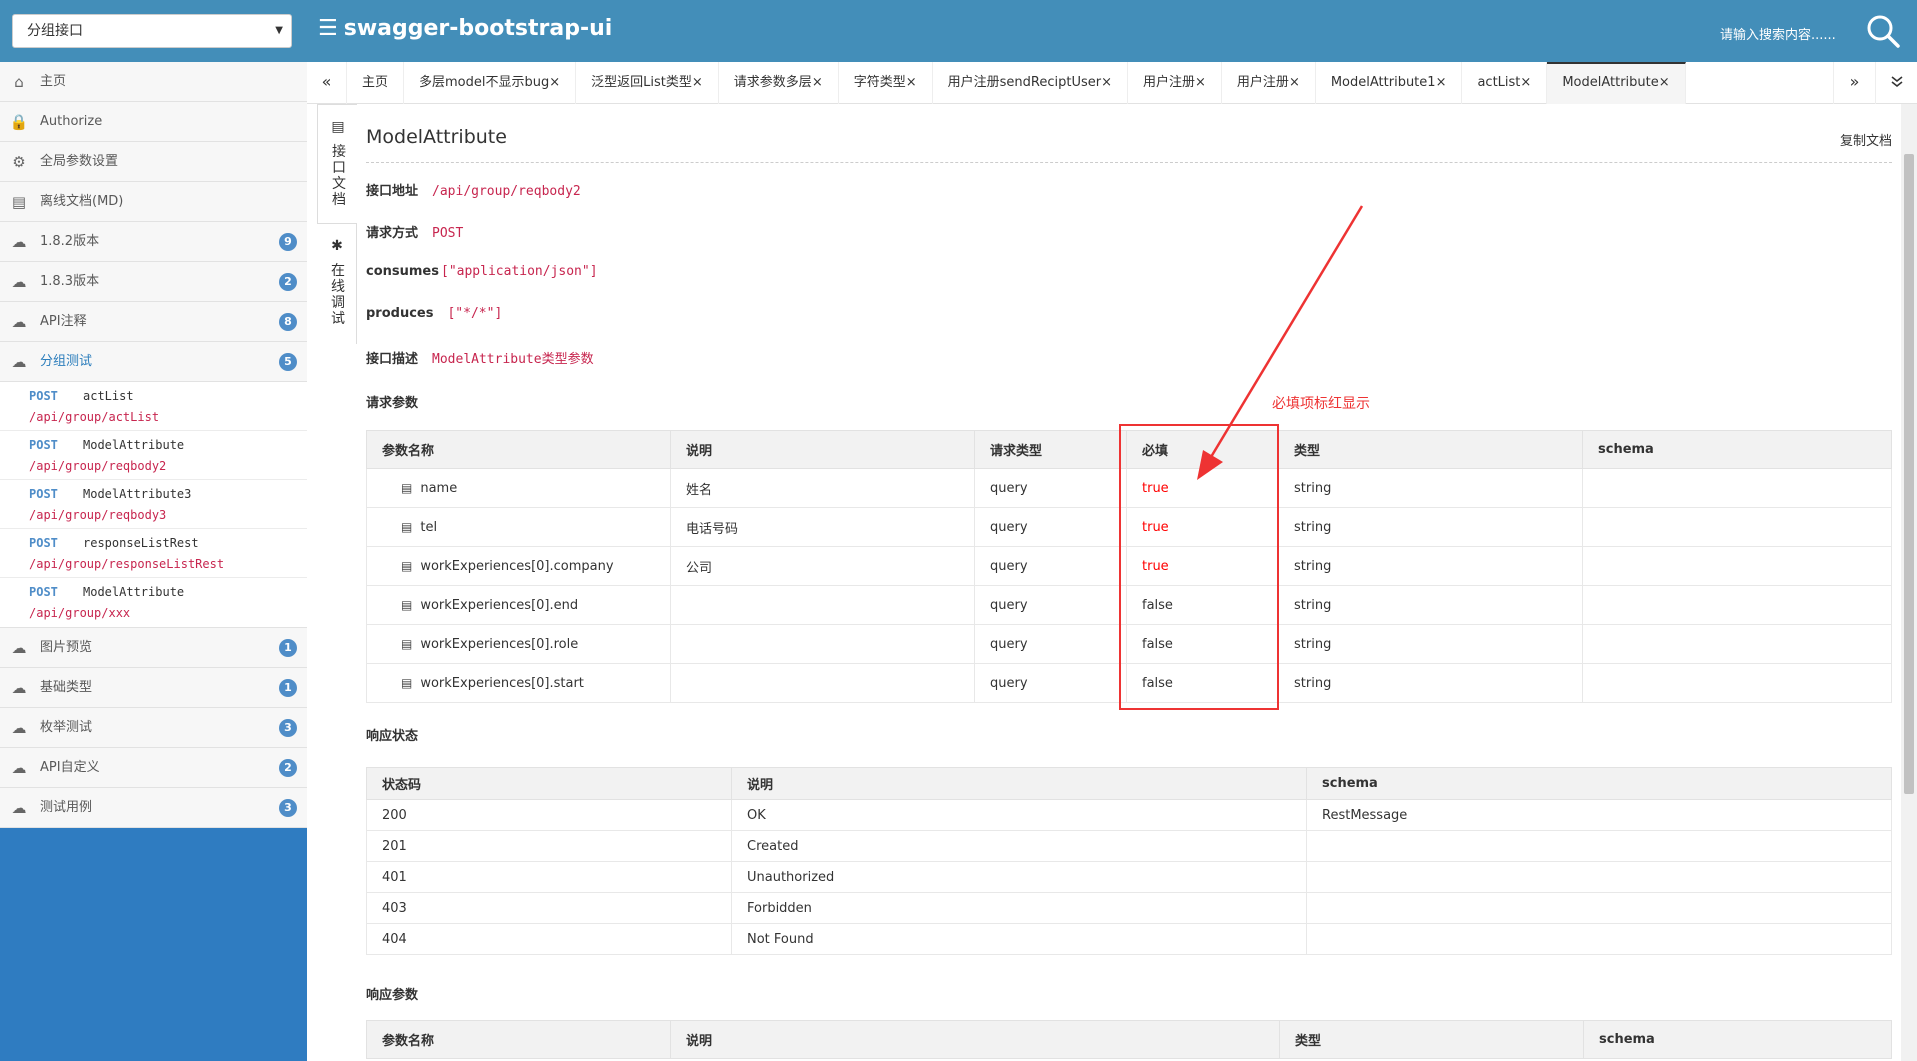  I want to click on tab-online-debug: ✱ 在线调试, so click(337, 284).